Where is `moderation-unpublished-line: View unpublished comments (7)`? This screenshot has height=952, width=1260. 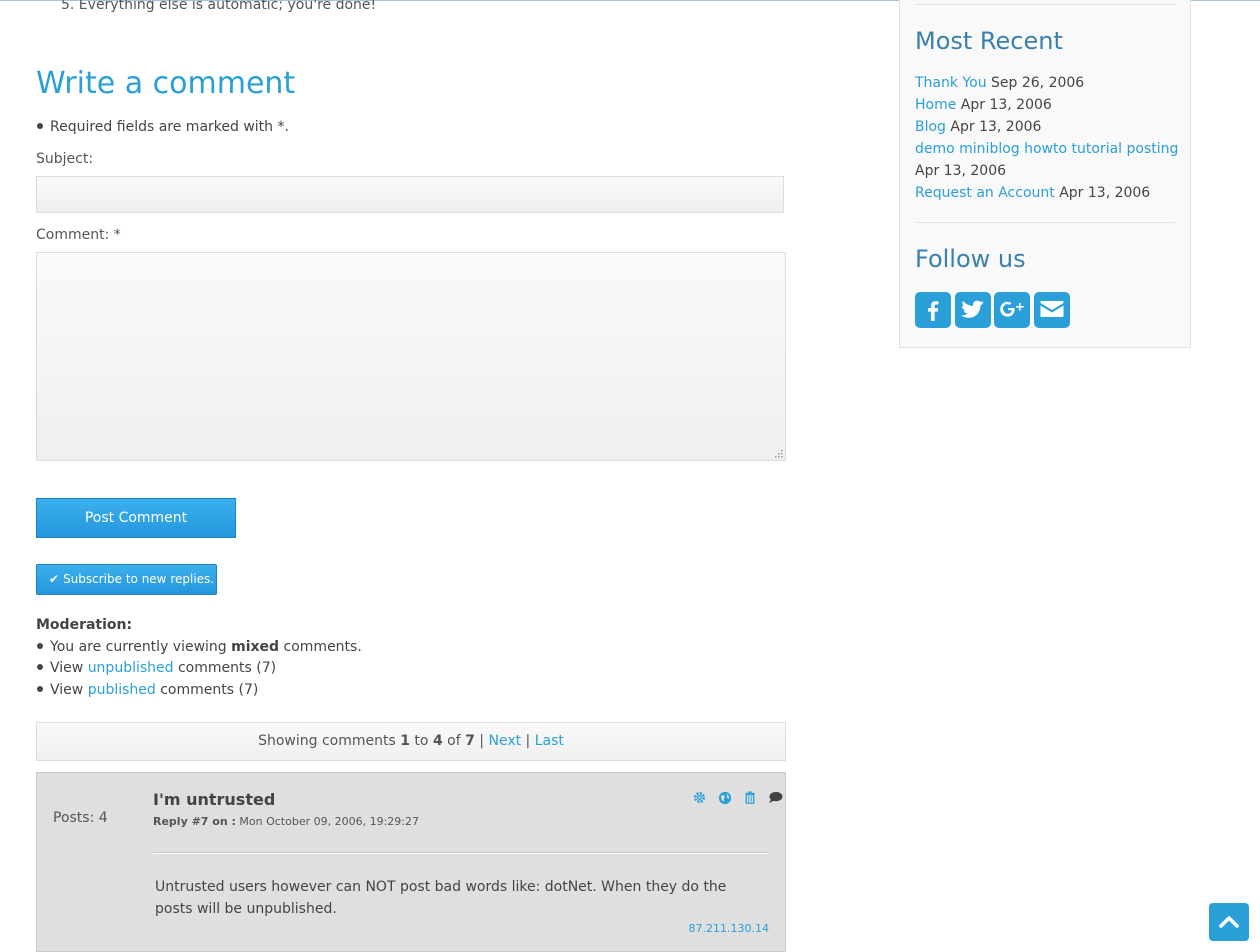 moderation-unpublished-line: View unpublished comments (7) is located at coordinates (156, 668).